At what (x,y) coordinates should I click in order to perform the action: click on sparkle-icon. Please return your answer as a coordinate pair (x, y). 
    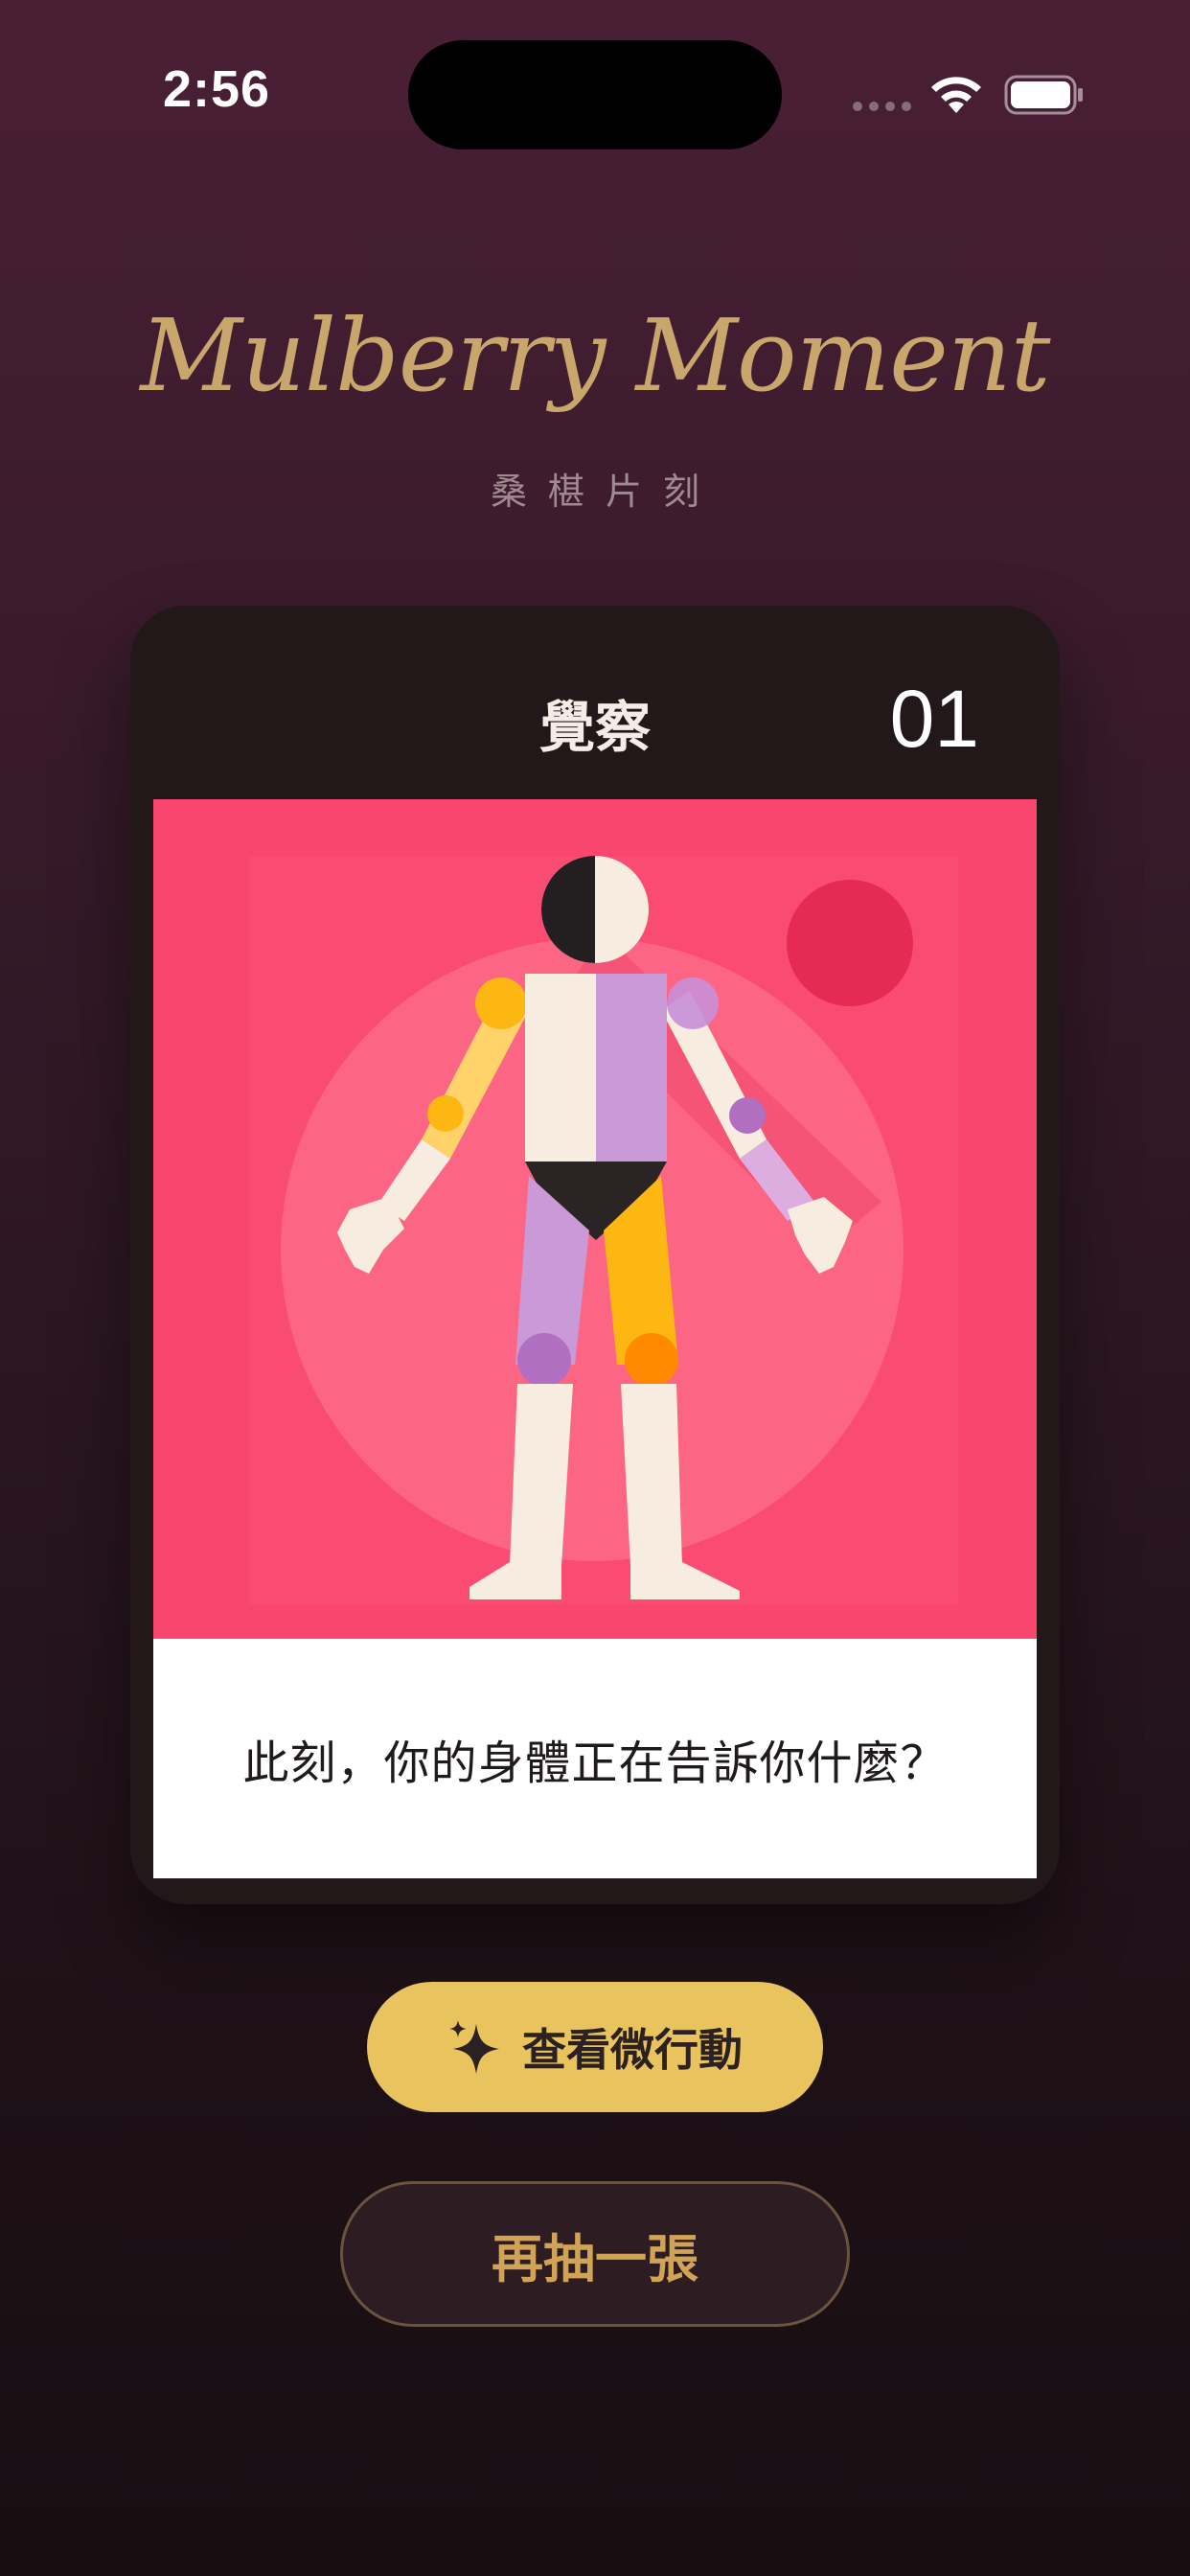
    Looking at the image, I should click on (474, 2047).